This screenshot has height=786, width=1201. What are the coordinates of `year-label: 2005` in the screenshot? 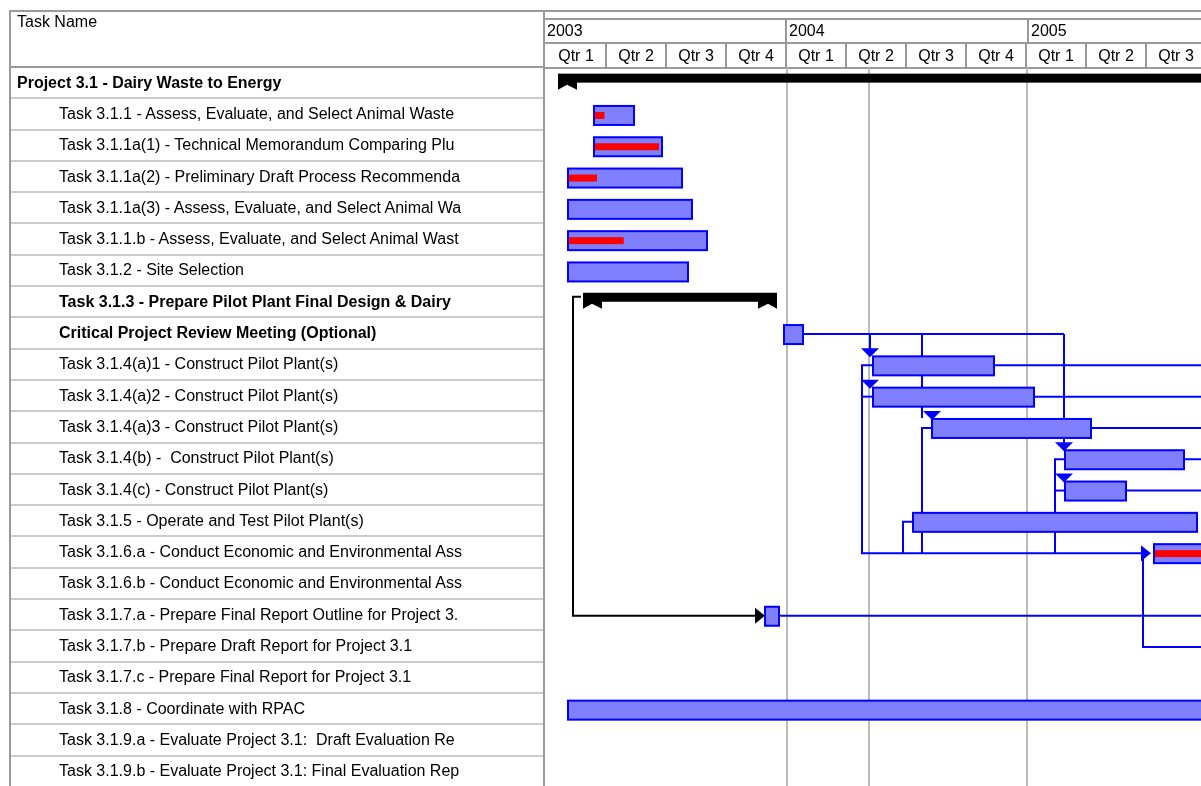 It's located at (1115, 31).